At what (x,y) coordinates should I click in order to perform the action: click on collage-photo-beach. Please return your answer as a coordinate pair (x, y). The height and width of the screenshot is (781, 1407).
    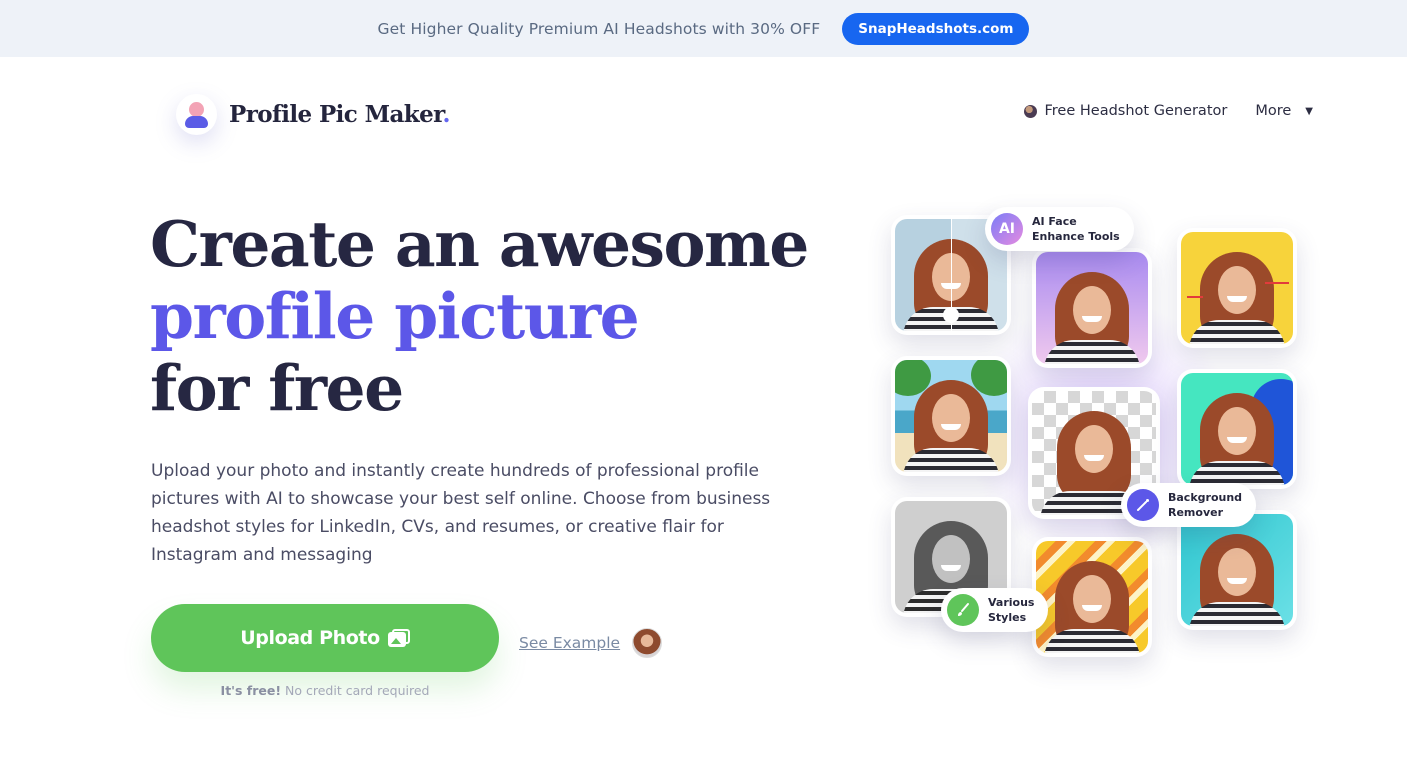
    Looking at the image, I should click on (951, 416).